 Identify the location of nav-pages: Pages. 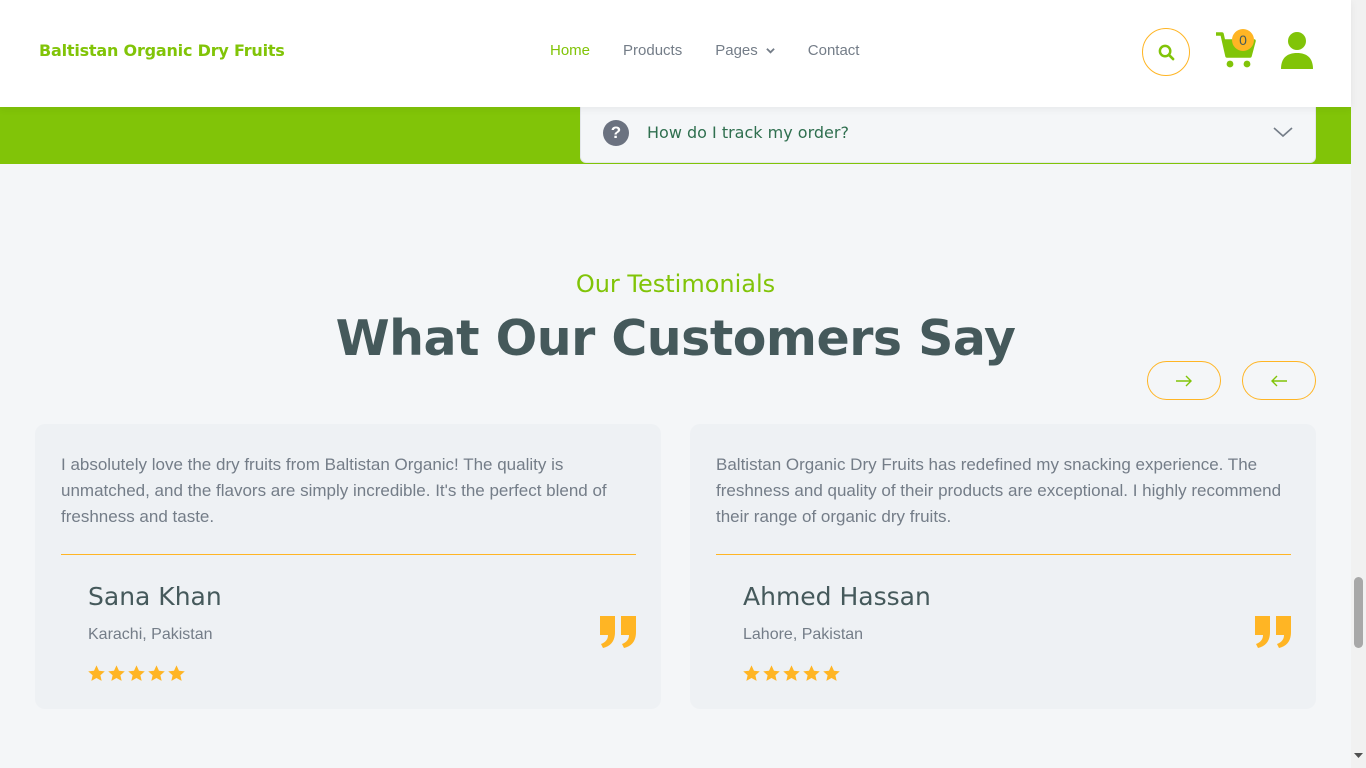
(745, 50).